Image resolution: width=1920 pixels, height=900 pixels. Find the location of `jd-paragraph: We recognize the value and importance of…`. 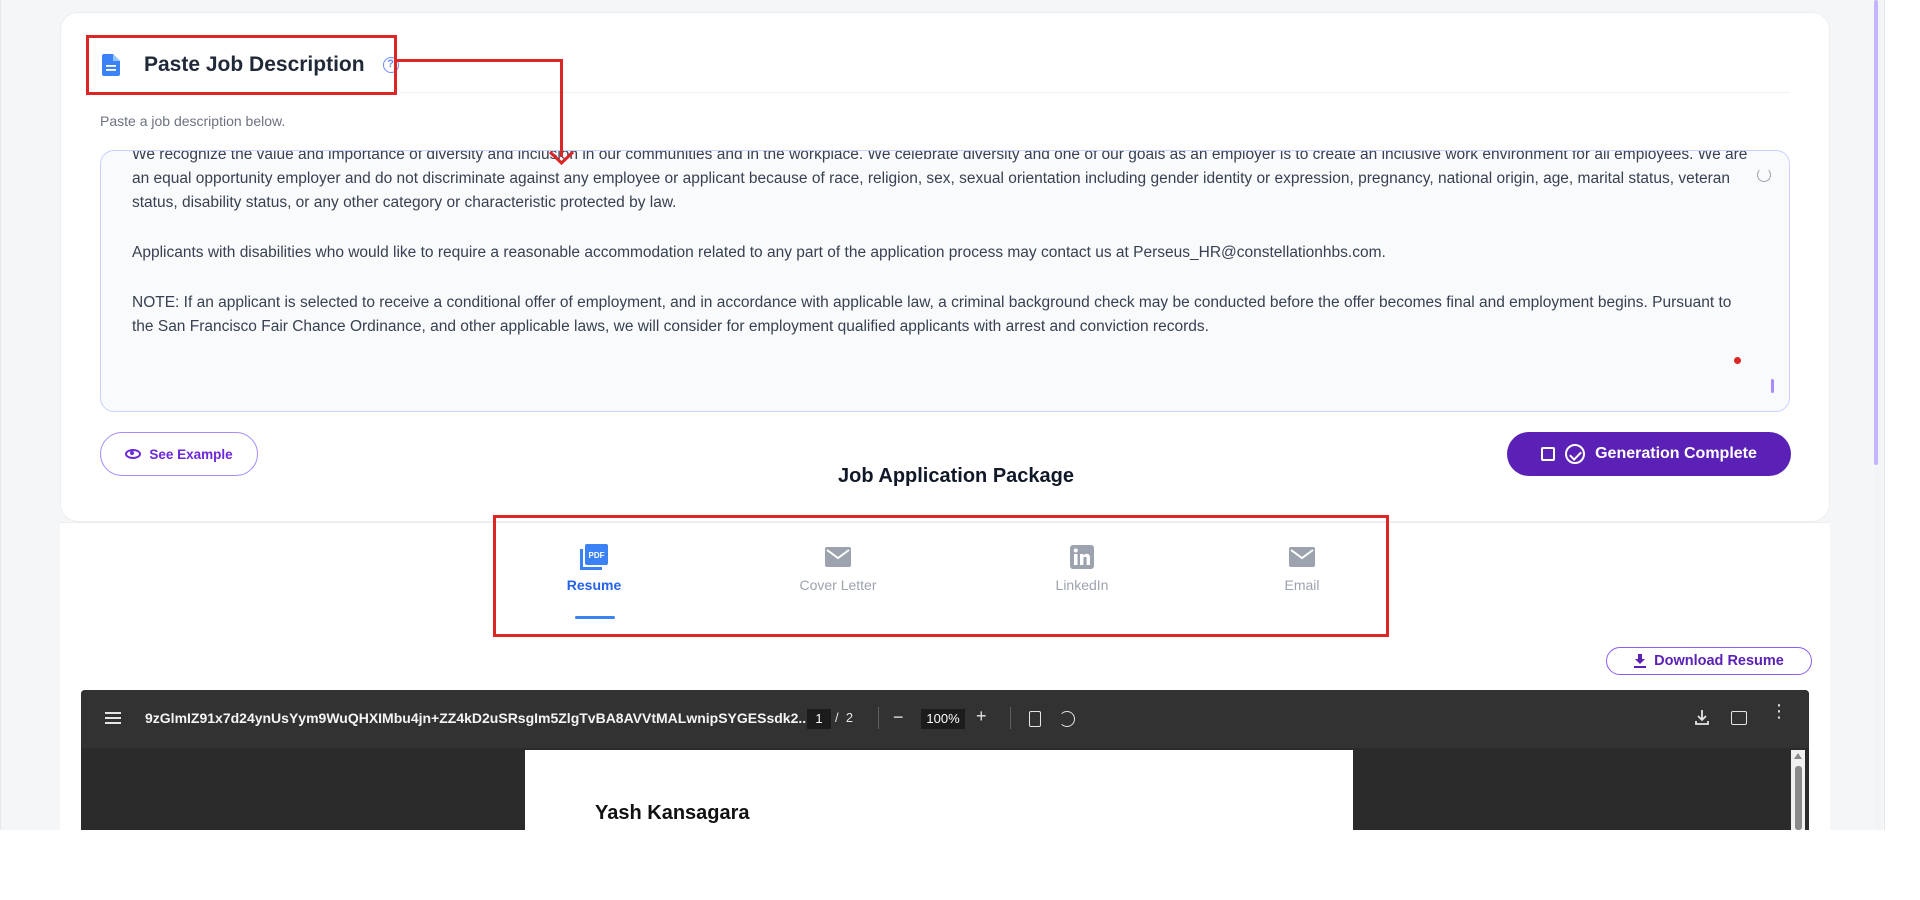

jd-paragraph: We recognize the value and importance of… is located at coordinates (940, 180).